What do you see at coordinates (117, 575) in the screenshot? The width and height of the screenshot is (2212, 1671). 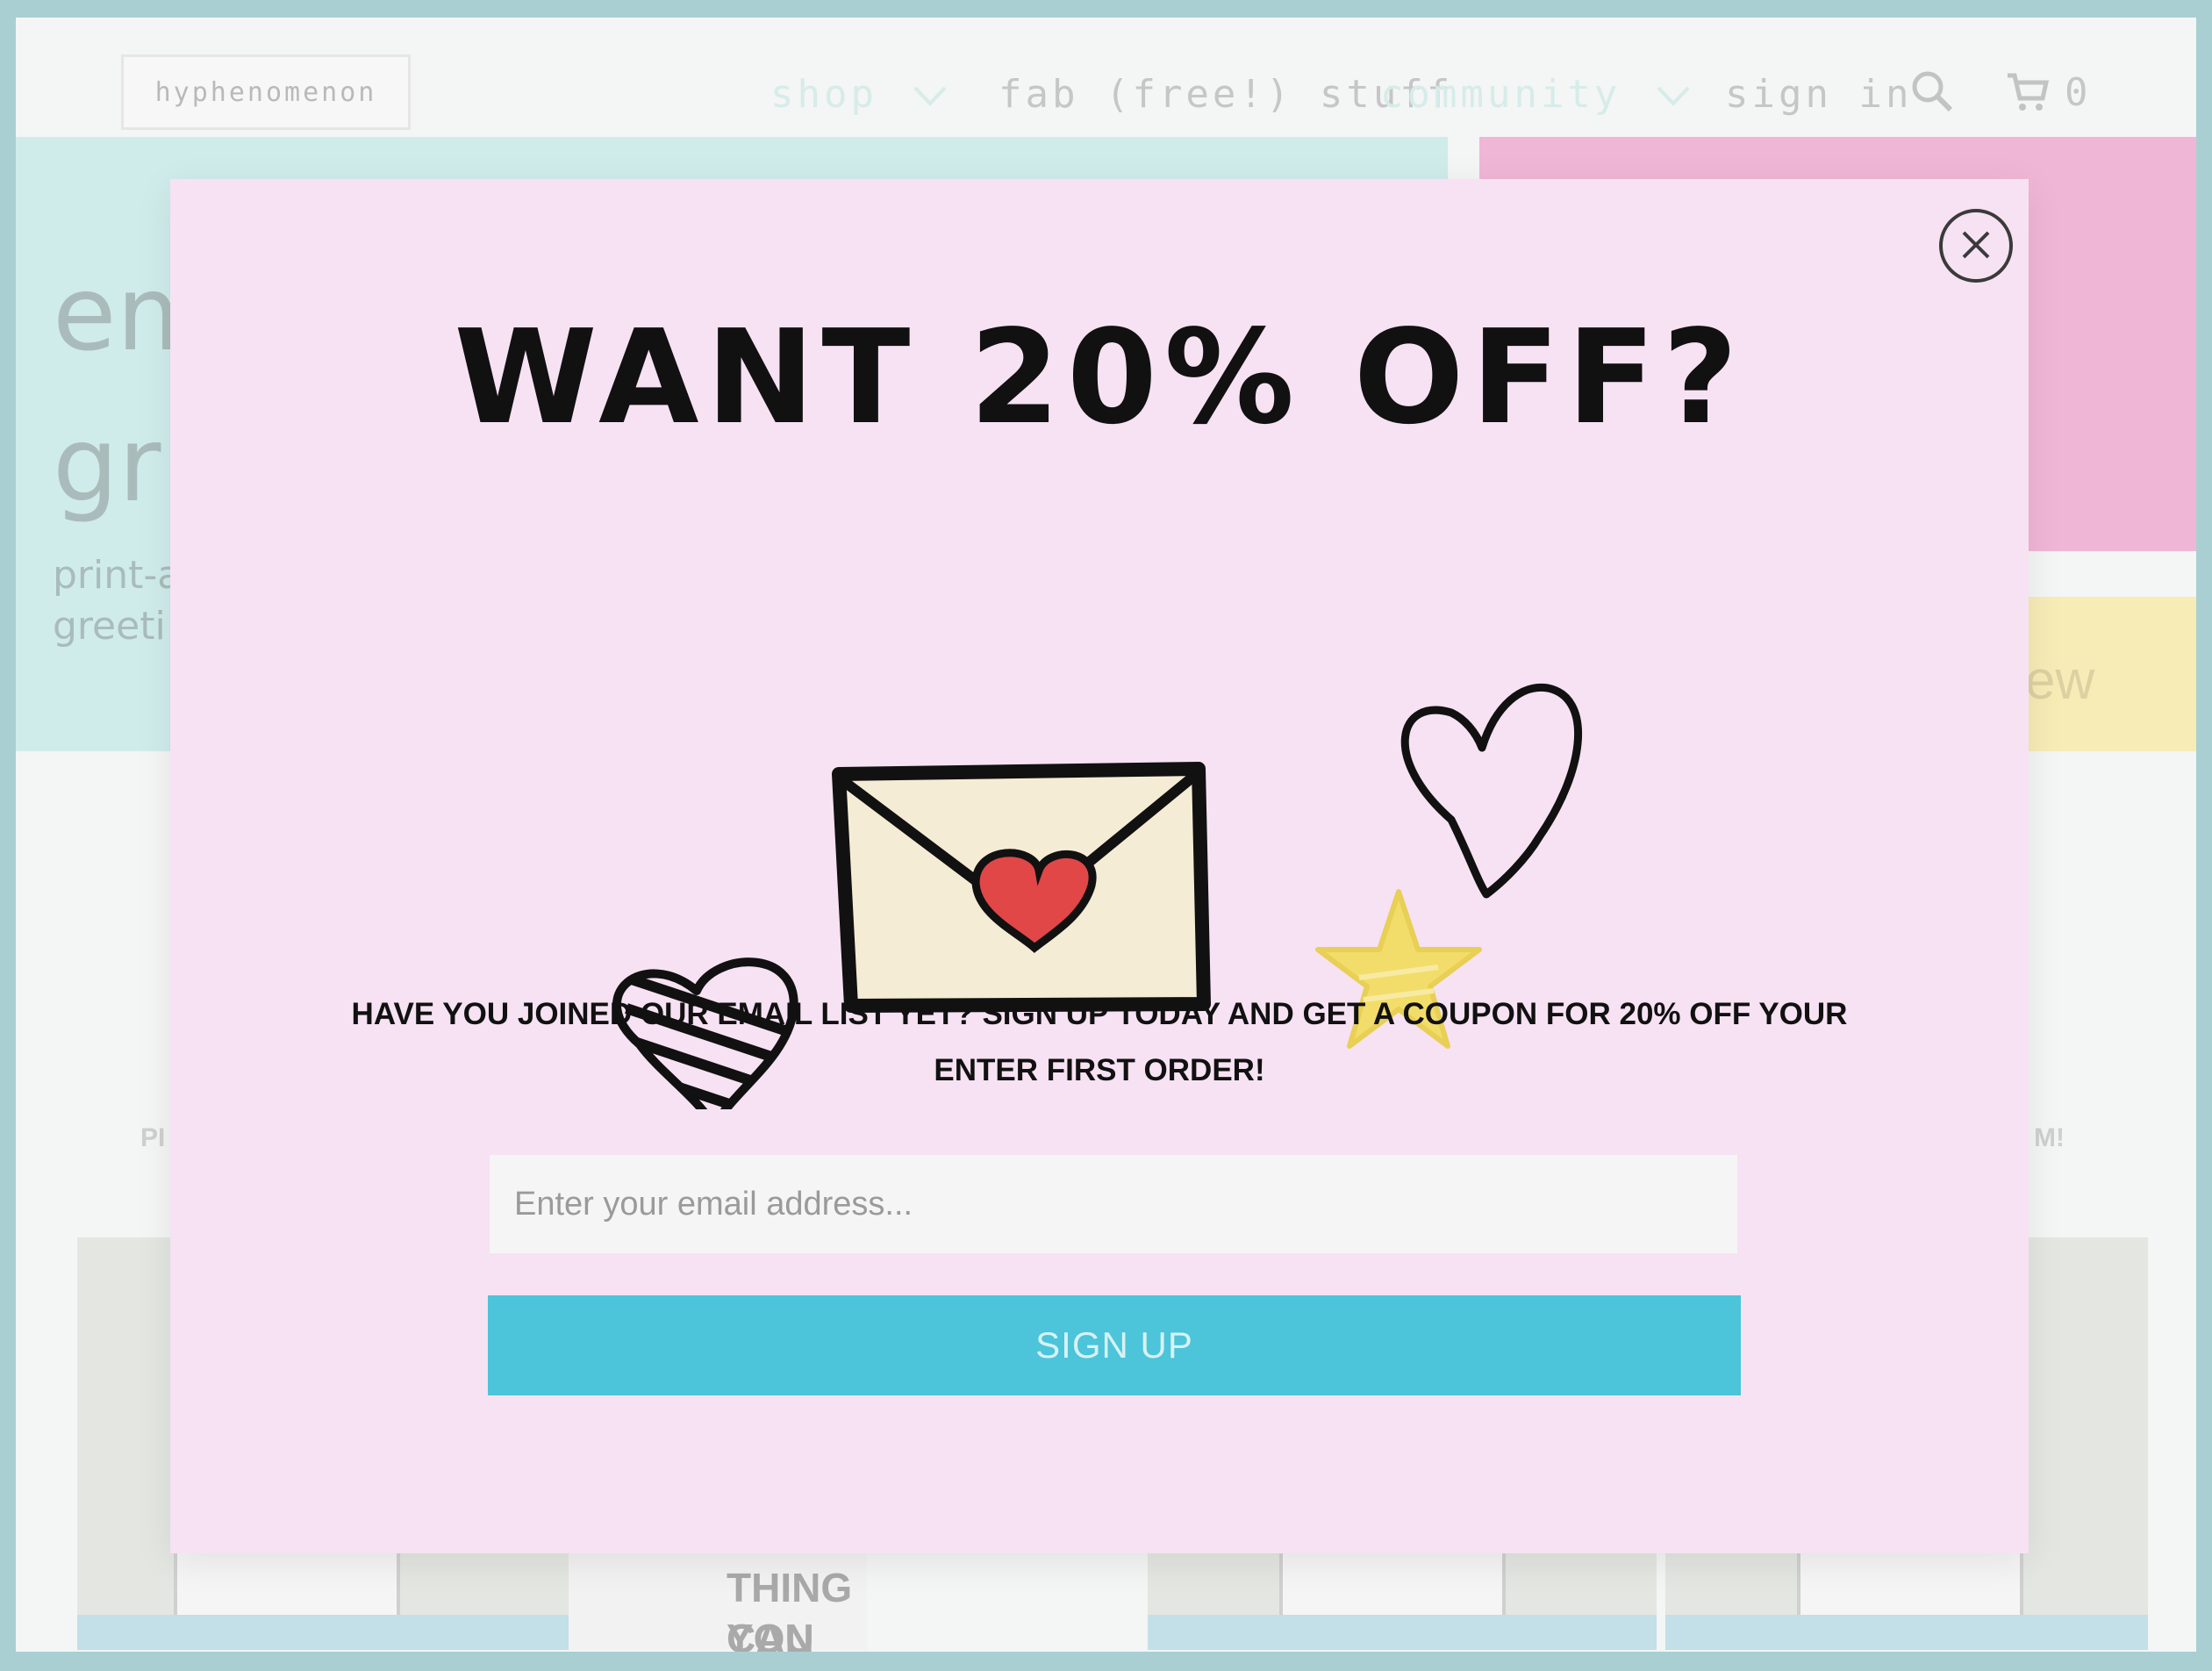 I see `hero-subtitle-line1: print-a` at bounding box center [117, 575].